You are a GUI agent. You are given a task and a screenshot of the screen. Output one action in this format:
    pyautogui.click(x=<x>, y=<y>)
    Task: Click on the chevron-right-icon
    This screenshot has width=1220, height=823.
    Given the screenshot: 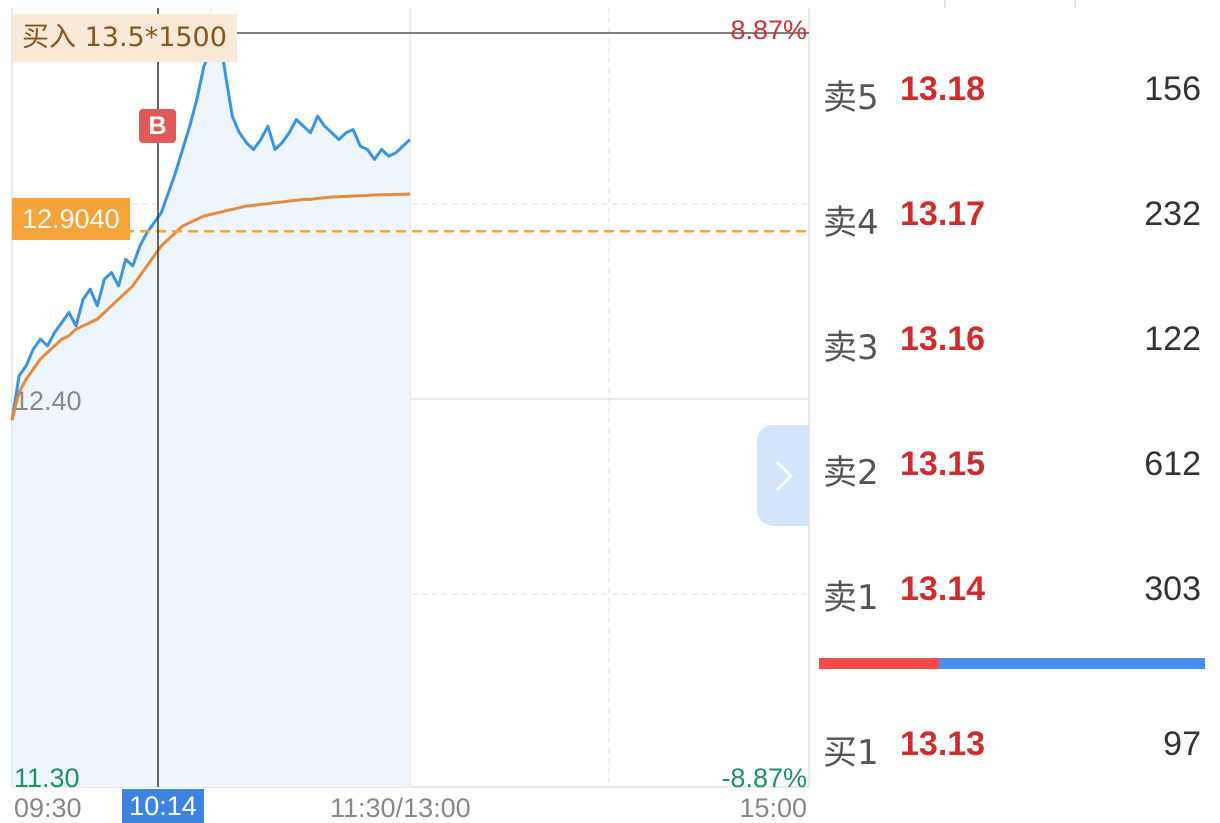 What is the action you would take?
    pyautogui.click(x=784, y=476)
    